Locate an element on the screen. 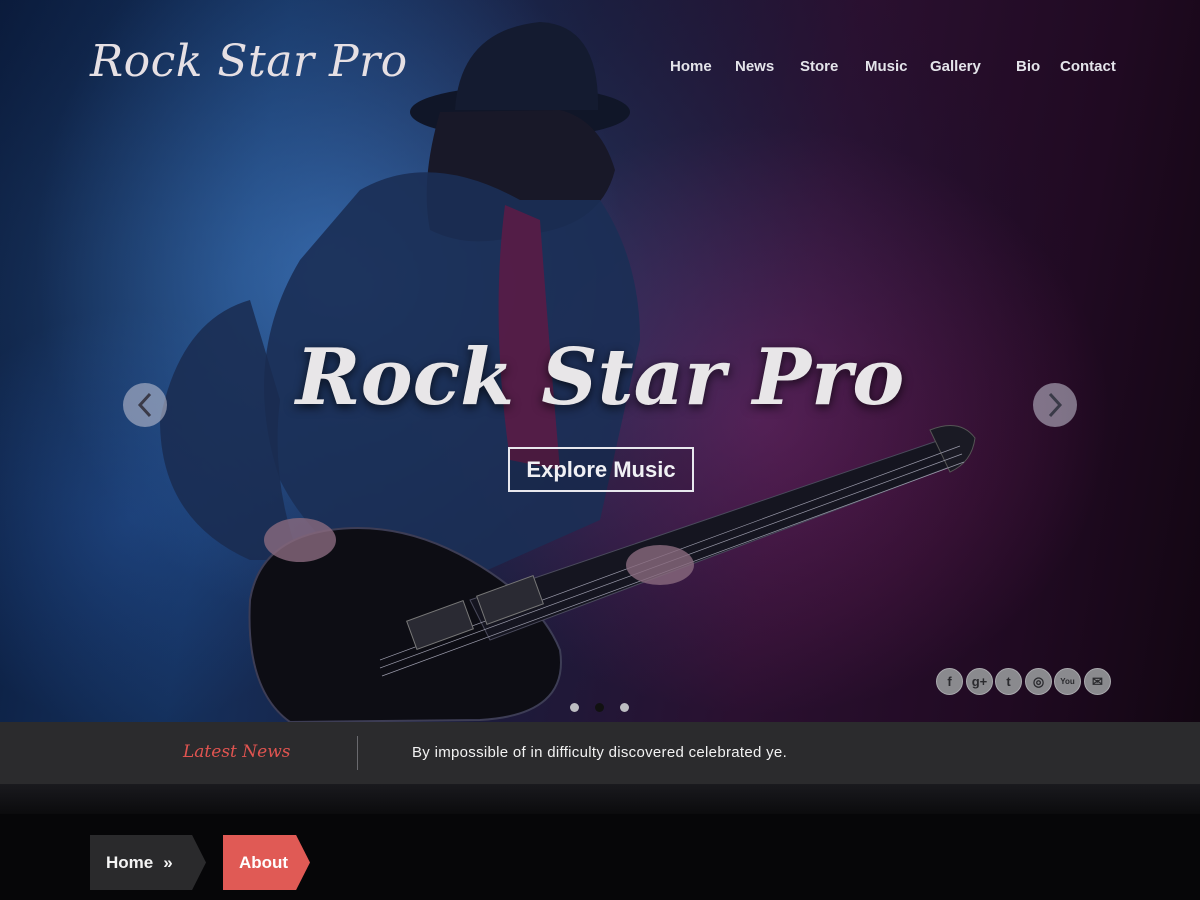 This screenshot has width=1200, height=900. twitter-icon: t is located at coordinates (1008, 681).